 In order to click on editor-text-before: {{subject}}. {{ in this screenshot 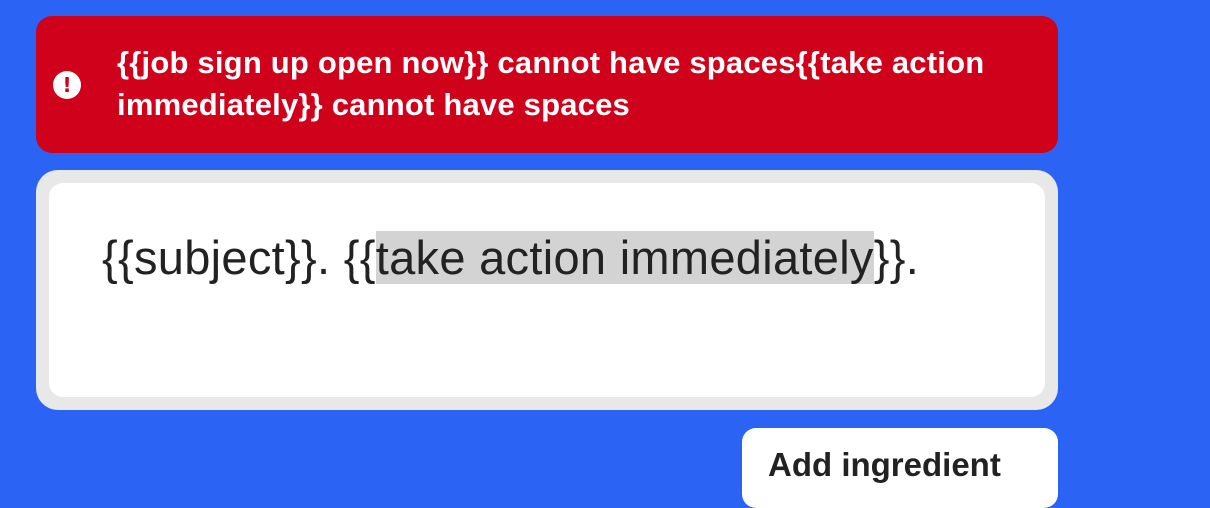, I will do `click(239, 257)`.